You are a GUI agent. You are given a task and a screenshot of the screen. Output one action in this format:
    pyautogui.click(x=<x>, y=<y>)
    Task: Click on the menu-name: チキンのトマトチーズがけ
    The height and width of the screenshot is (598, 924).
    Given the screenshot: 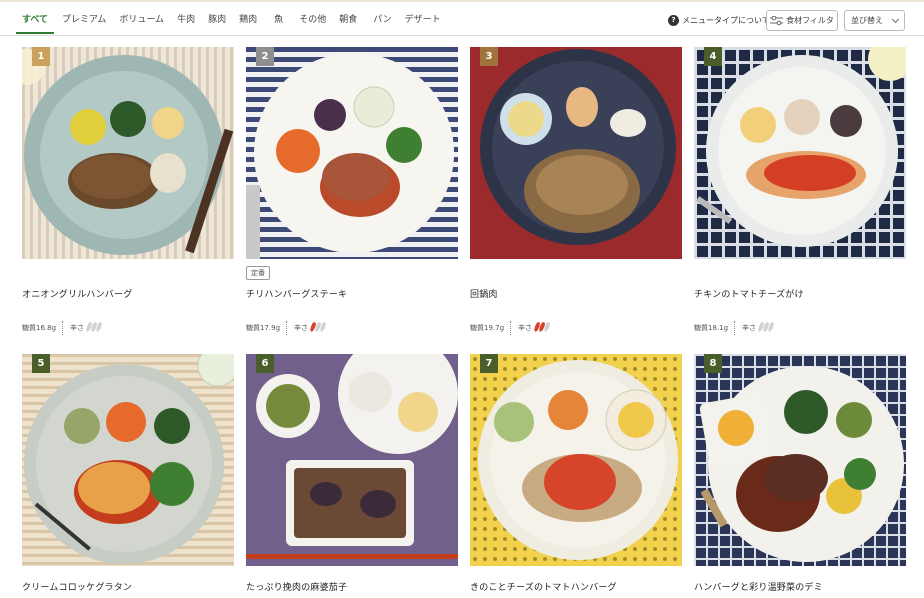 What is the action you would take?
    pyautogui.click(x=749, y=295)
    